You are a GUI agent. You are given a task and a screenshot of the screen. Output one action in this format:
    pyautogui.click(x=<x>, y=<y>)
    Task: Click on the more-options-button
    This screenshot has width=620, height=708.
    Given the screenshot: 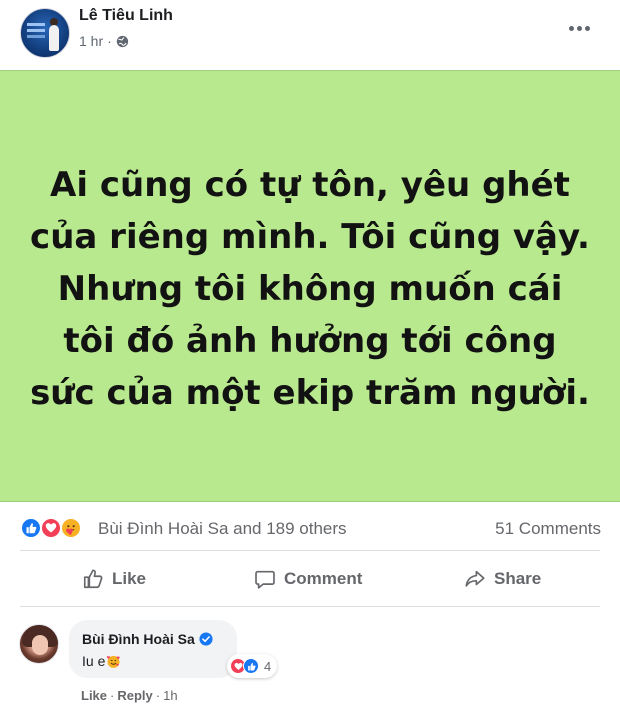 What is the action you would take?
    pyautogui.click(x=579, y=28)
    